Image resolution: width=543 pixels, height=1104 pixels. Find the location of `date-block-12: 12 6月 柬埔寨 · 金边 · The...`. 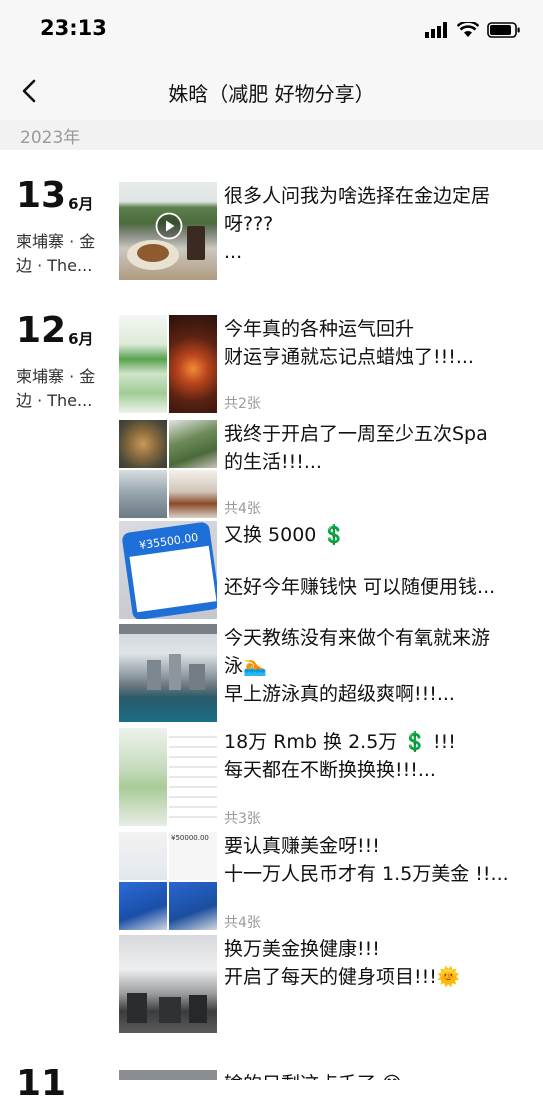

date-block-12: 12 6月 柬埔寨 · 金边 · The... is located at coordinates (61, 363).